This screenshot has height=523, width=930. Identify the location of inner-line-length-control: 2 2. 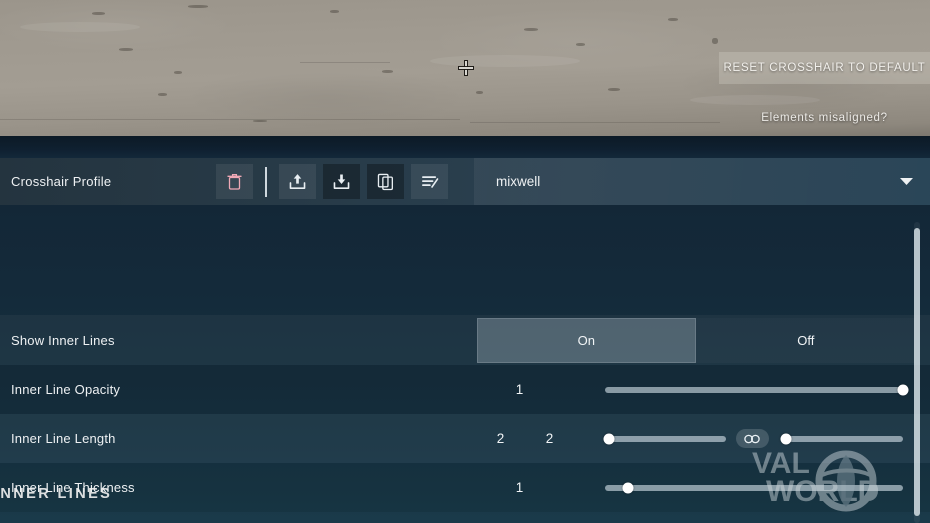
(698, 438).